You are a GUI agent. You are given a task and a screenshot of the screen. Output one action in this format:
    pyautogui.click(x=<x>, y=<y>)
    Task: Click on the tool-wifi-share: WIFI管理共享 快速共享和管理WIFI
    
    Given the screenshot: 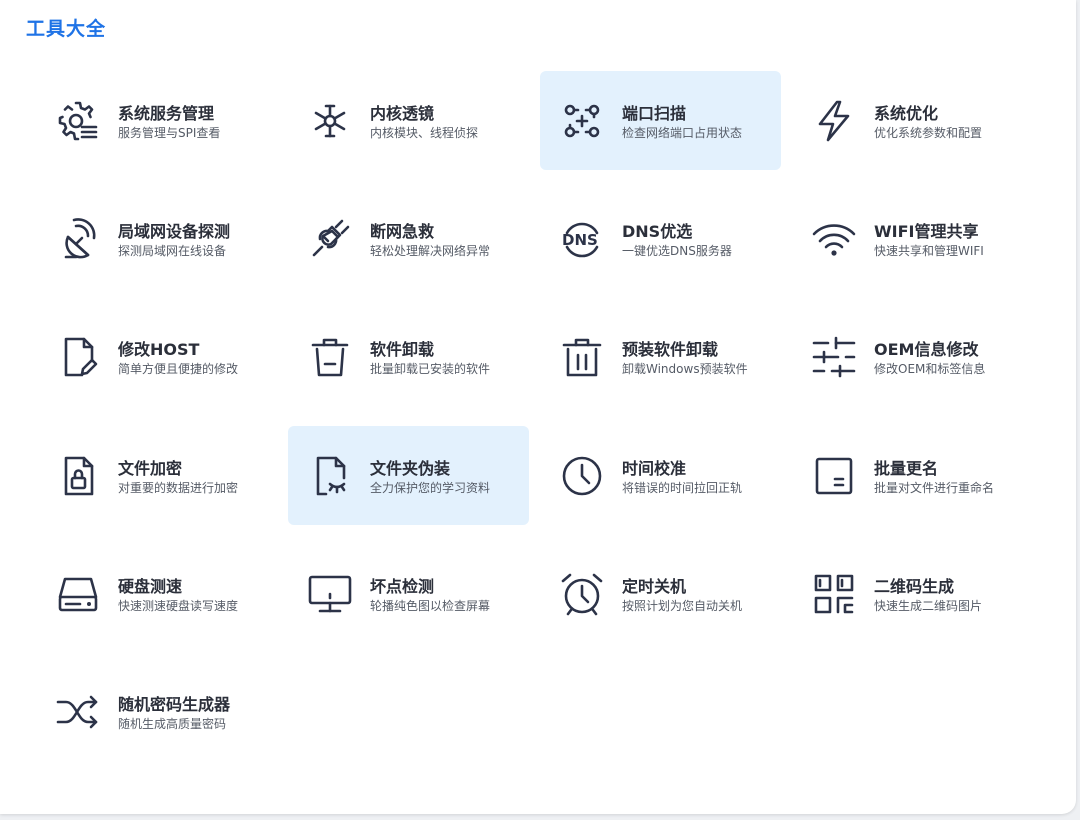 What is the action you would take?
    pyautogui.click(x=912, y=238)
    